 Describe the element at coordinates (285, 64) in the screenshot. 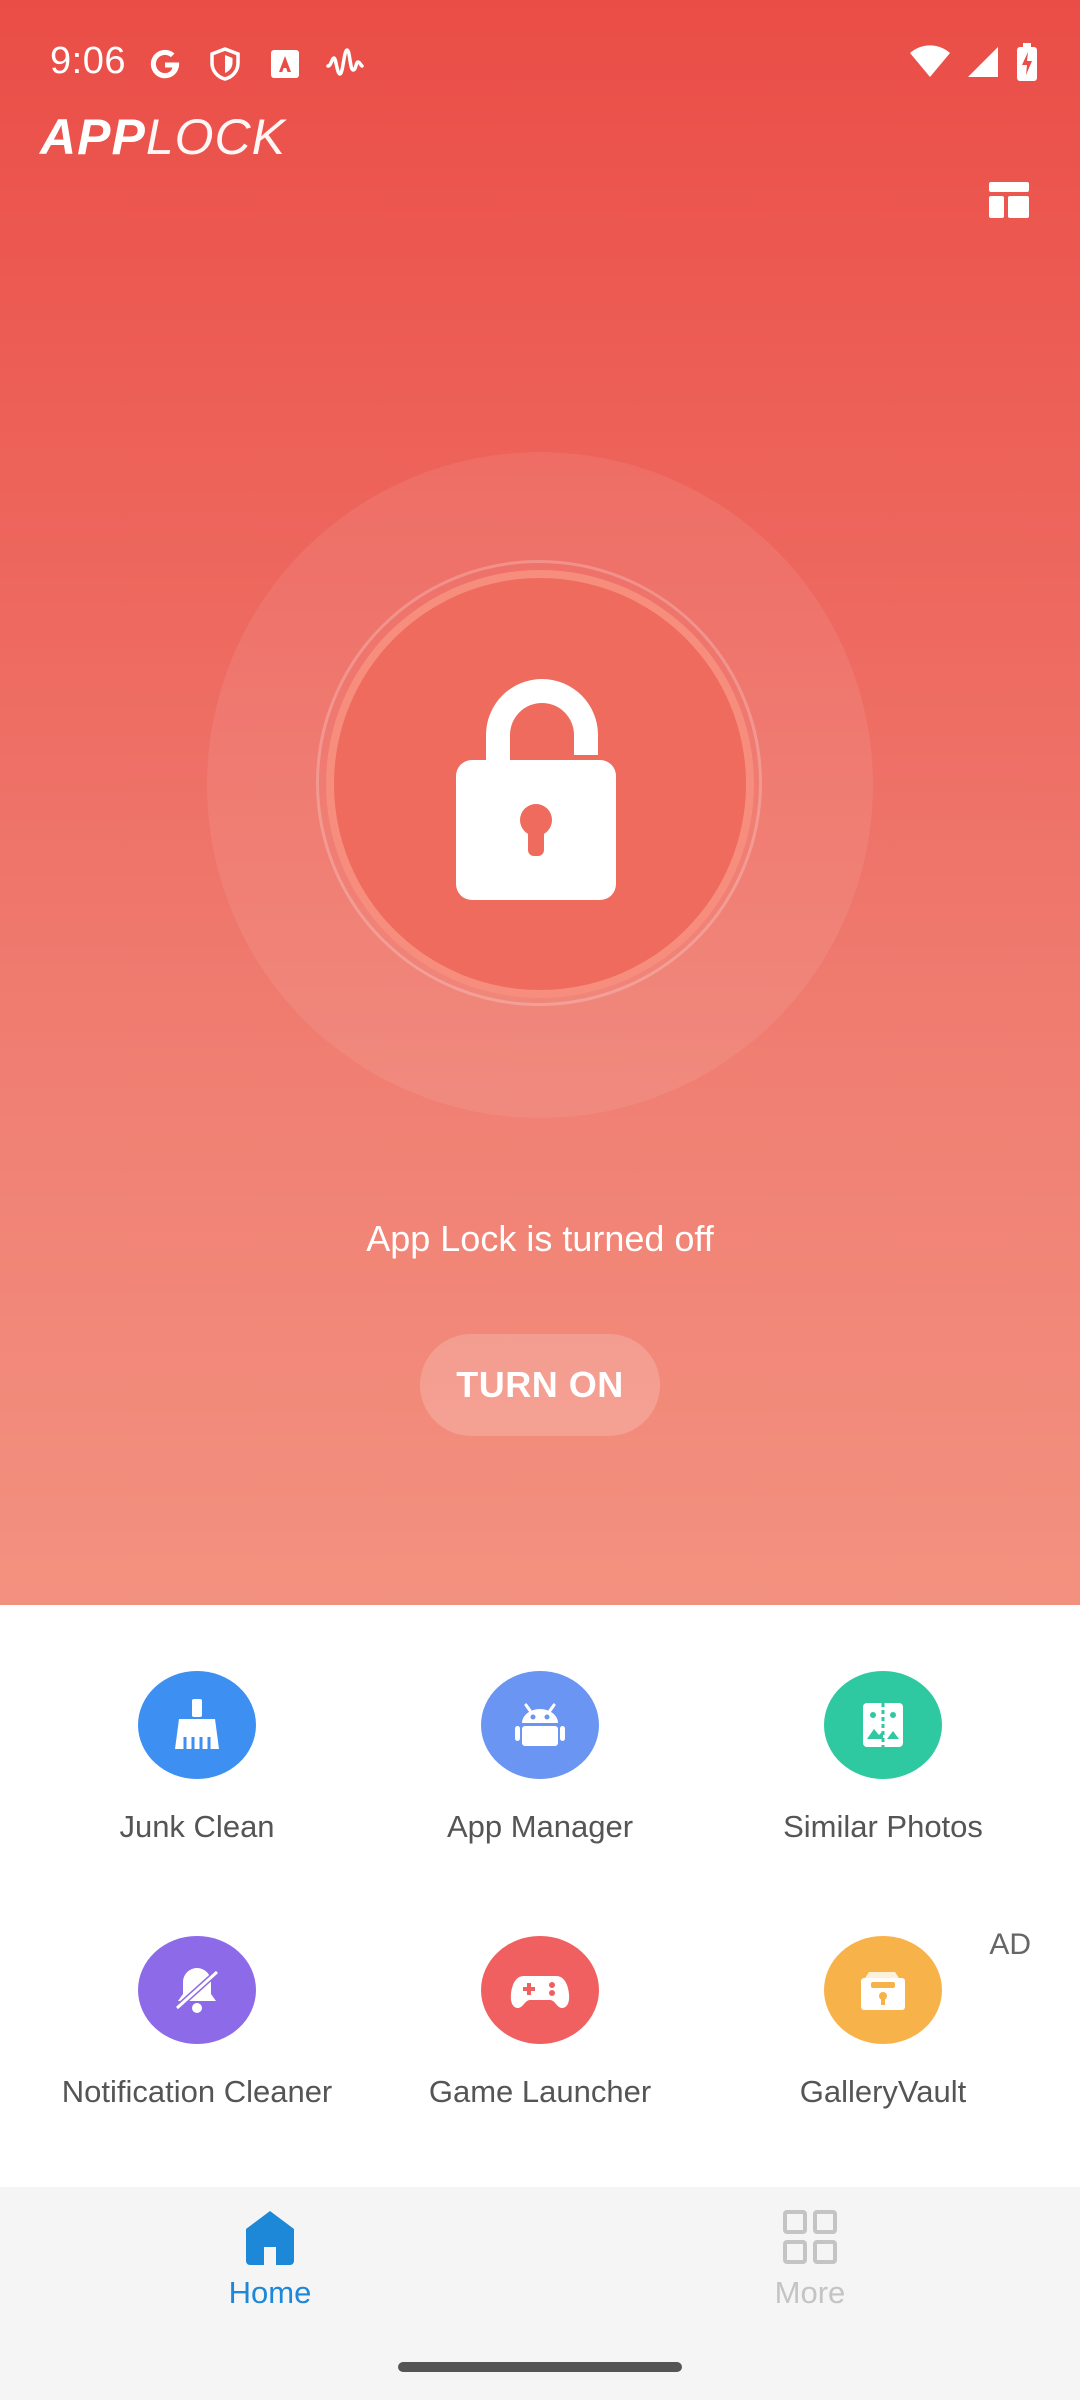

I see `adobe-icon` at that location.